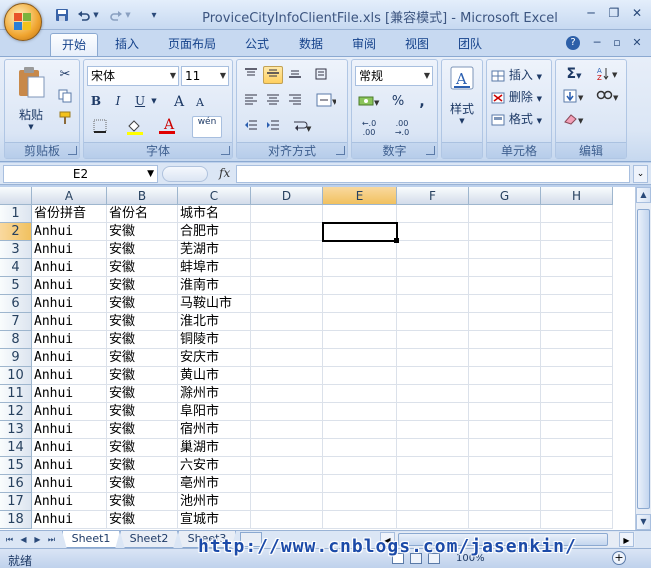  Describe the element at coordinates (214, 286) in the screenshot. I see `cell: 淮南市` at that location.